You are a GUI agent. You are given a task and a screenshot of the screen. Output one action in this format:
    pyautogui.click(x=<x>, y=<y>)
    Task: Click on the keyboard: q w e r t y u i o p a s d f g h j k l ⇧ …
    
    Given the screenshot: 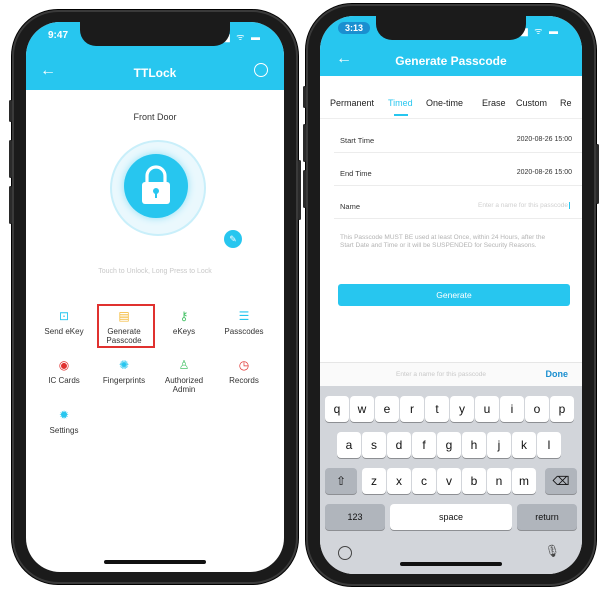 What is the action you would take?
    pyautogui.click(x=451, y=480)
    